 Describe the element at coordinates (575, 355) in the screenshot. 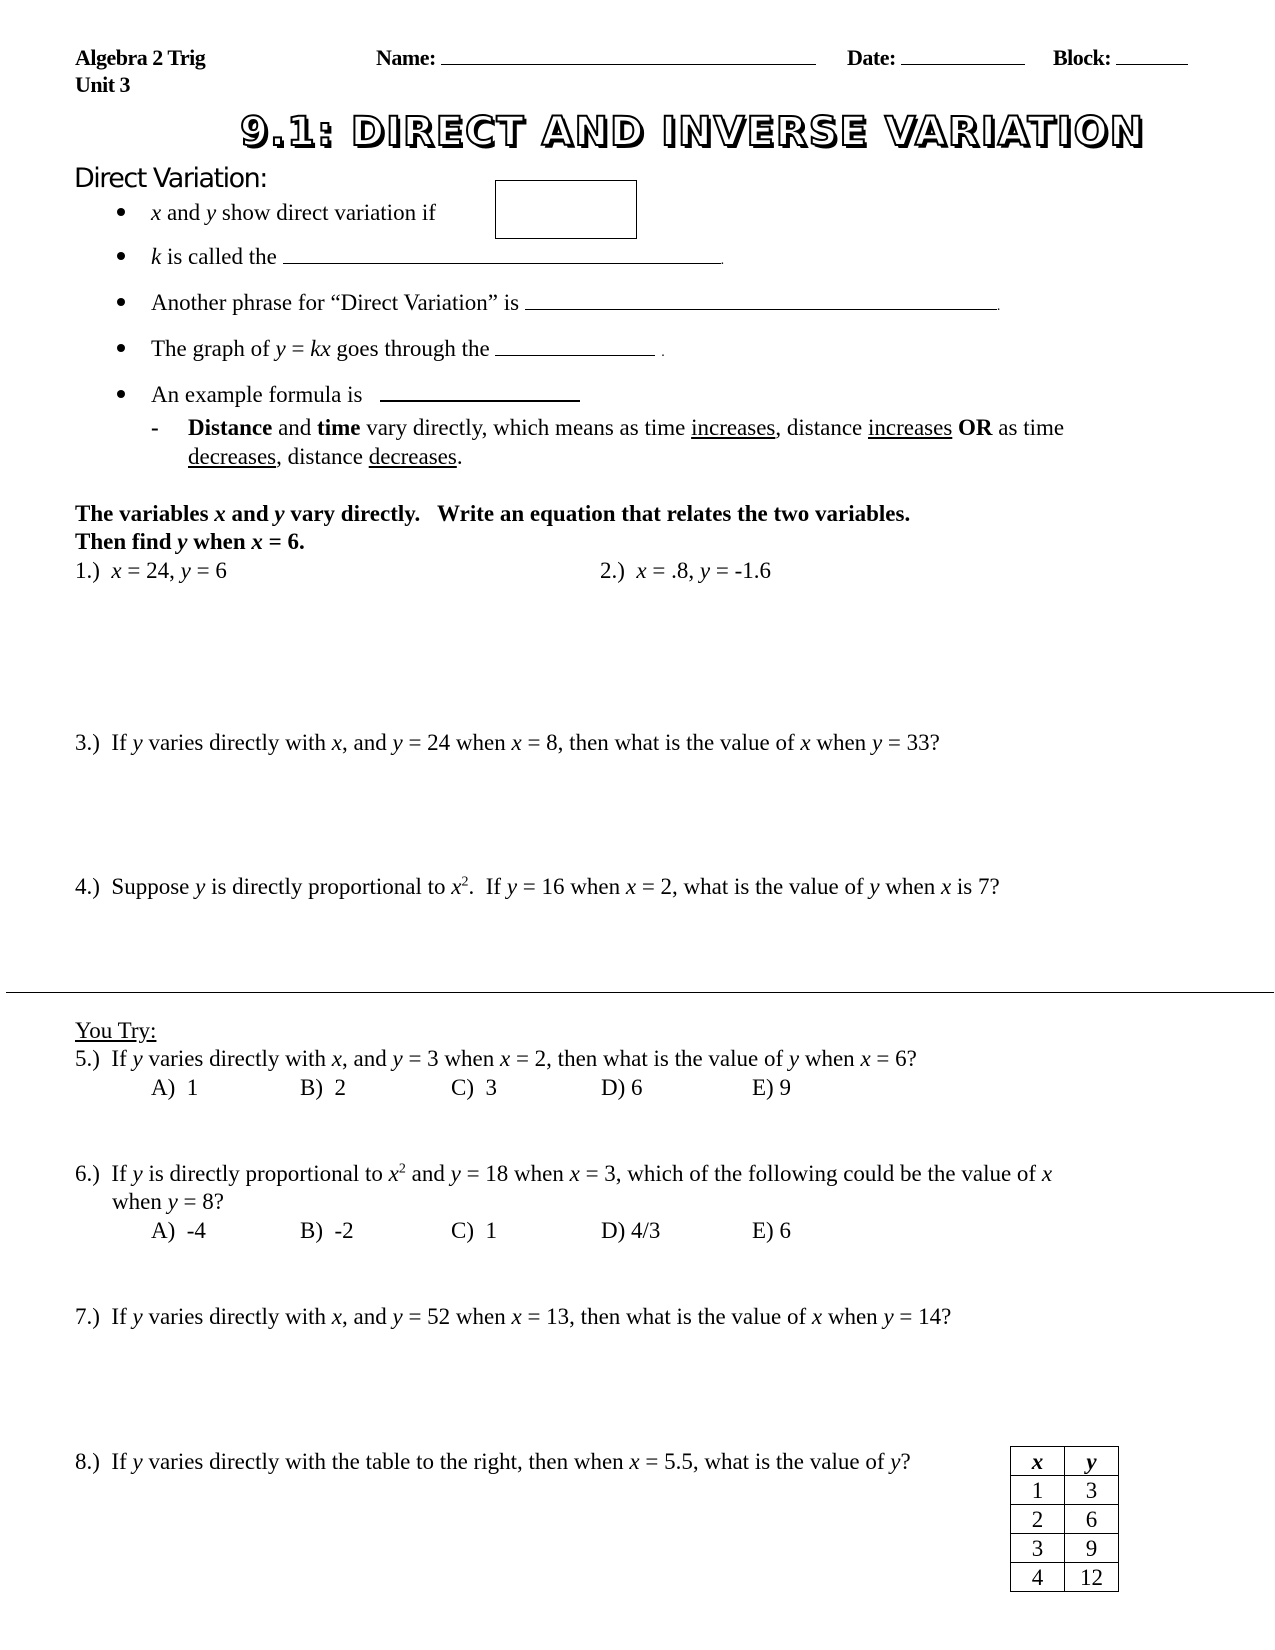

I see `graph-point-blank` at that location.